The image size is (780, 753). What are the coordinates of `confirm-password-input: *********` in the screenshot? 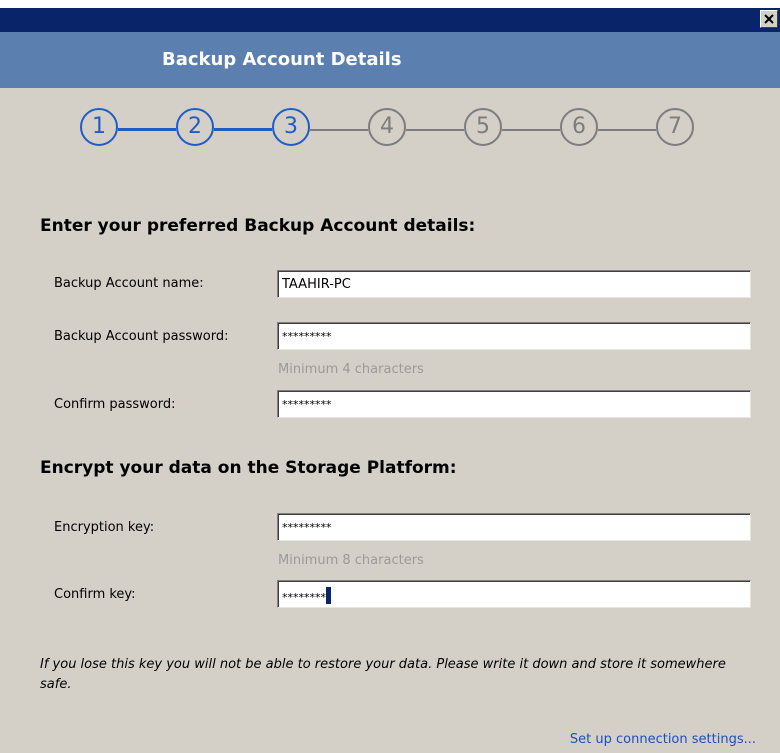 It's located at (514, 404).